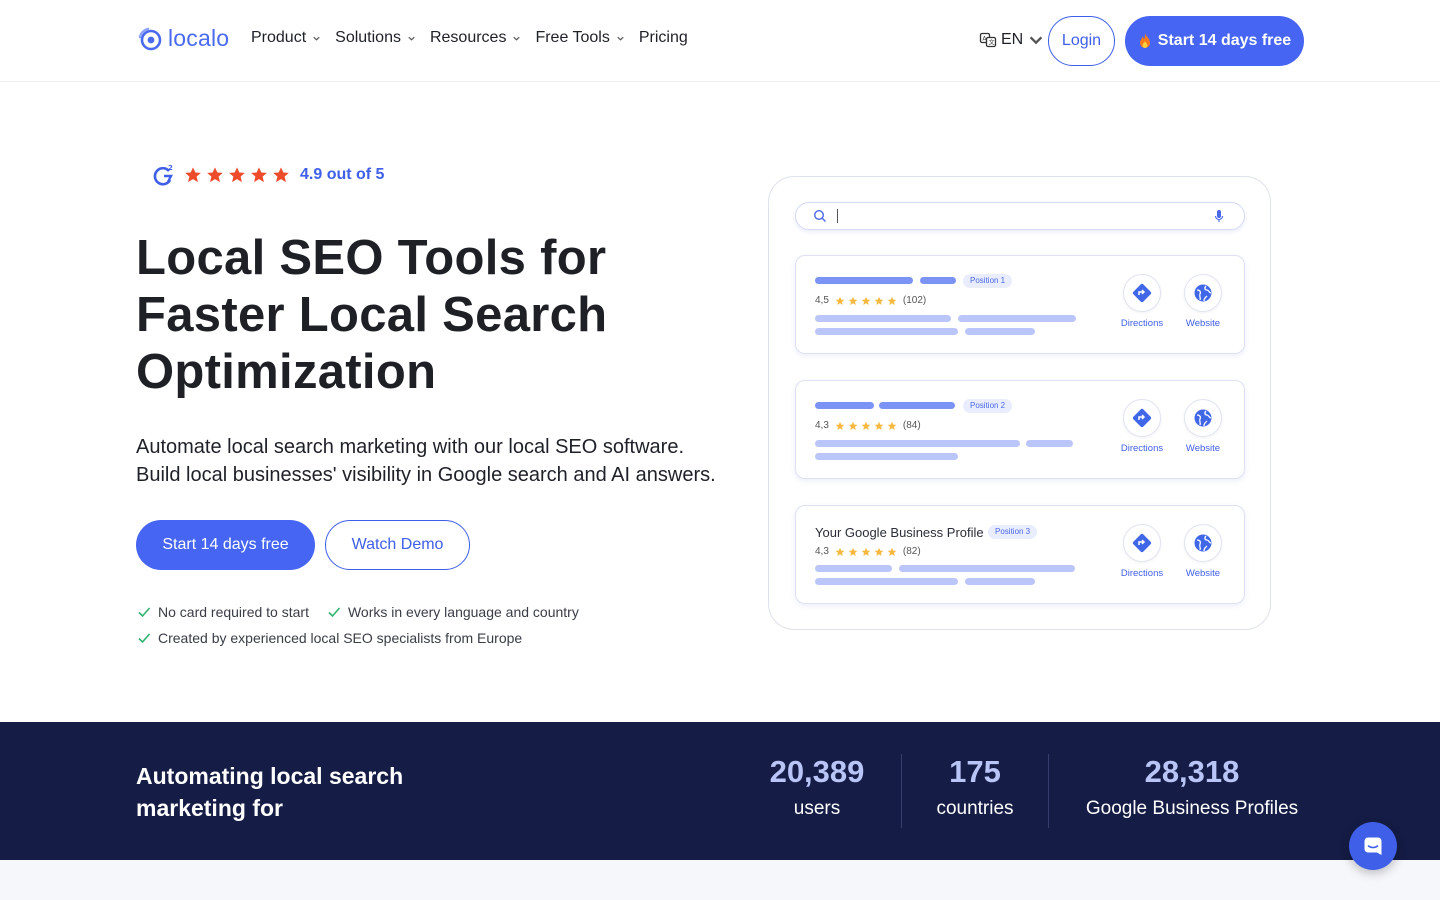 This screenshot has height=900, width=1440. What do you see at coordinates (463, 612) in the screenshot?
I see `benefit-label: Works in every language and country` at bounding box center [463, 612].